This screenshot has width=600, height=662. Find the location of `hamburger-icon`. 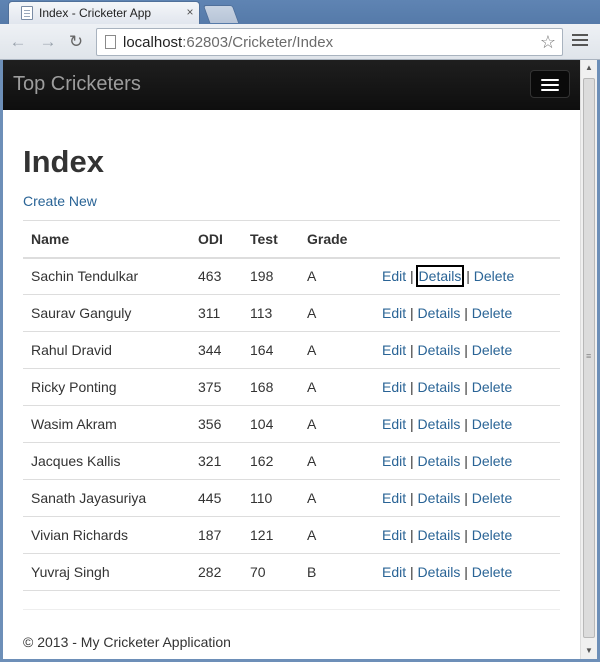

hamburger-icon is located at coordinates (550, 80).